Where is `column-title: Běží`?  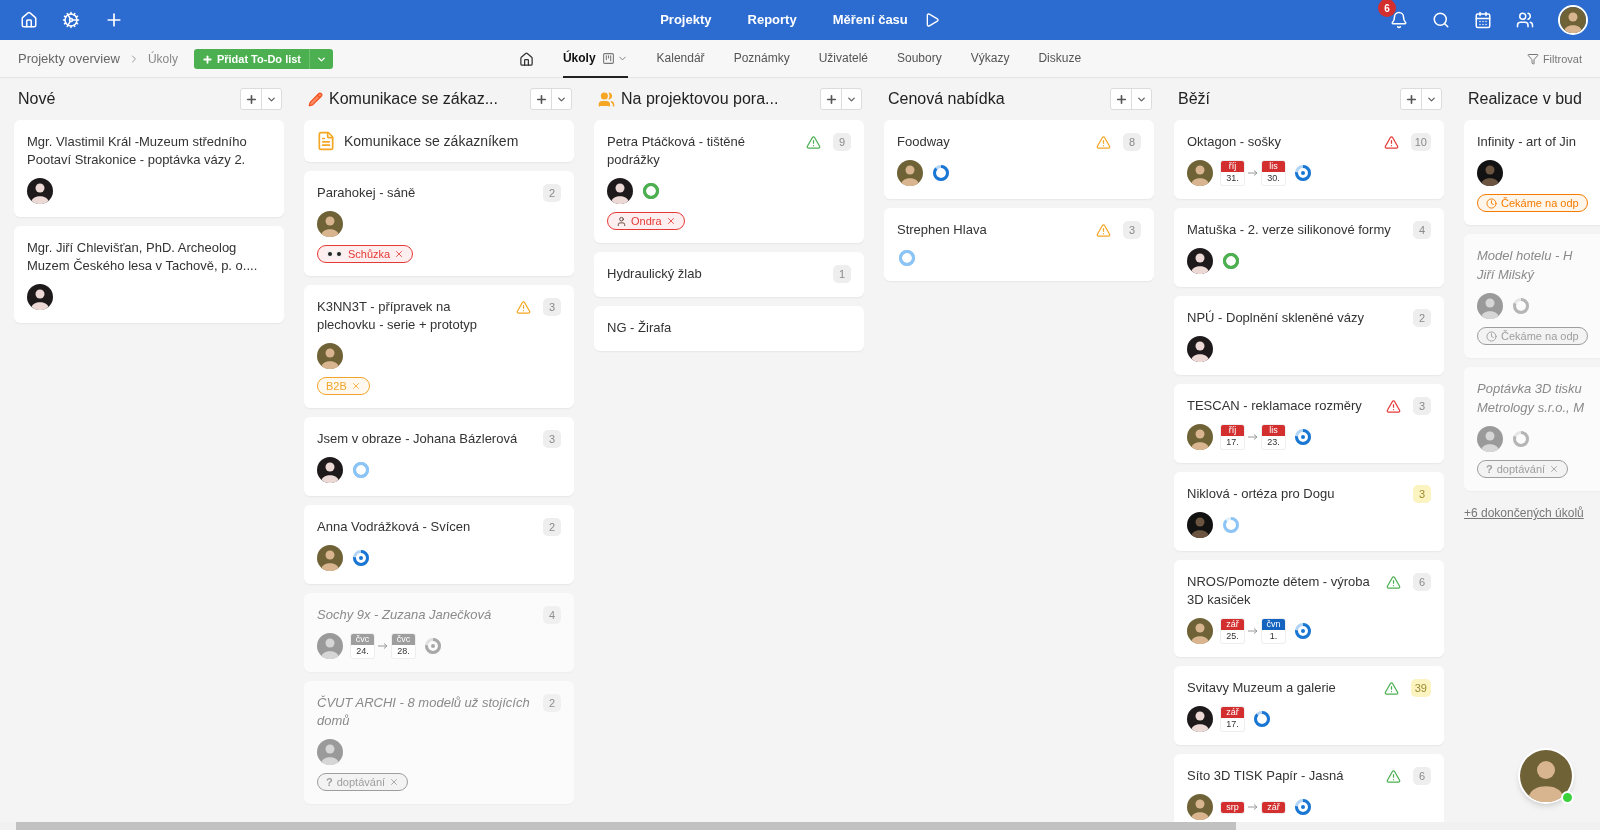 column-title: Běží is located at coordinates (1194, 99).